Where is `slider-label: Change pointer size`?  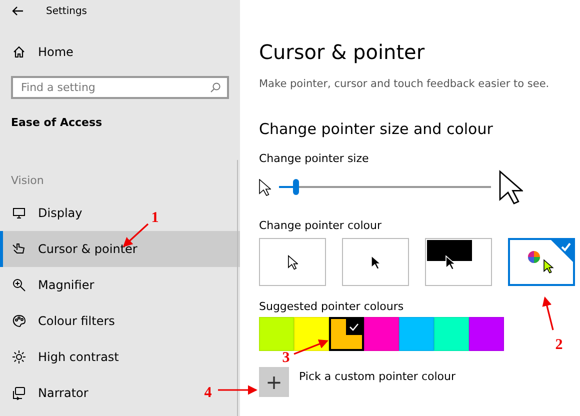
slider-label: Change pointer size is located at coordinates (314, 158).